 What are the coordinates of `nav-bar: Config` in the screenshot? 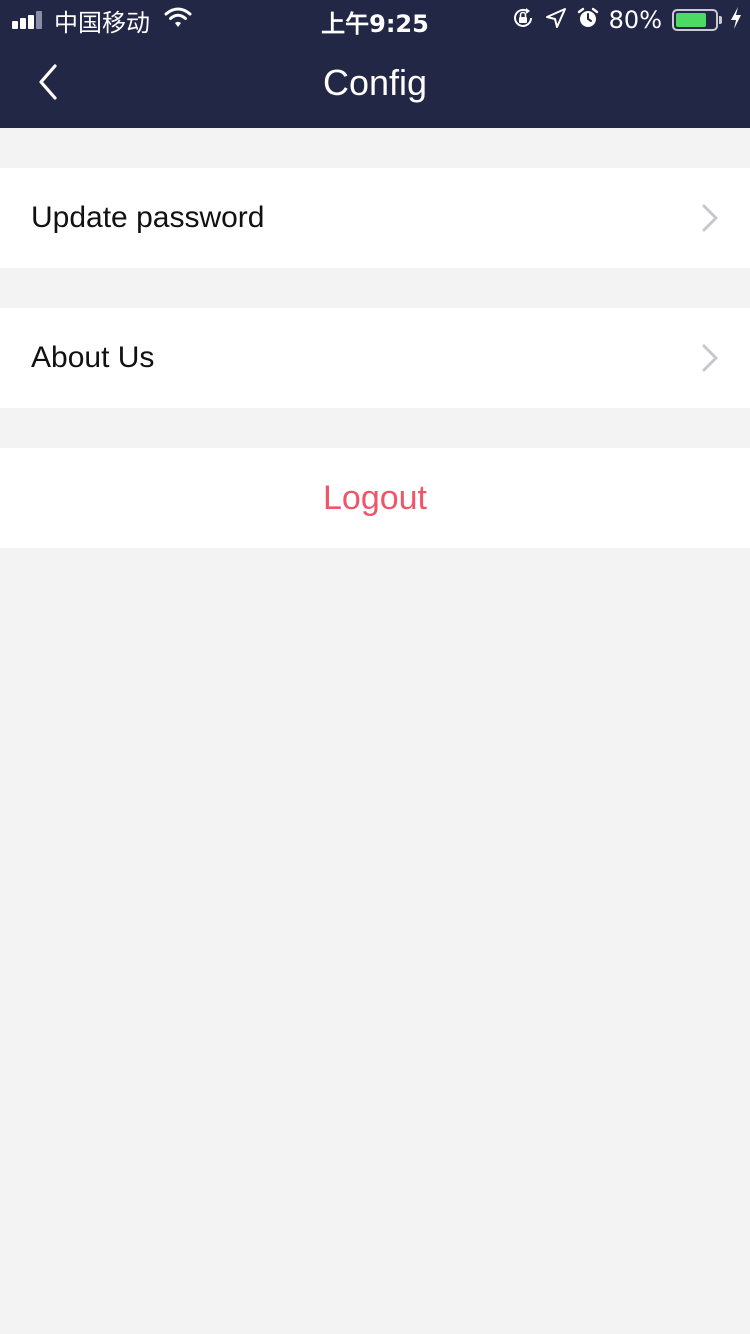 It's located at (375, 84).